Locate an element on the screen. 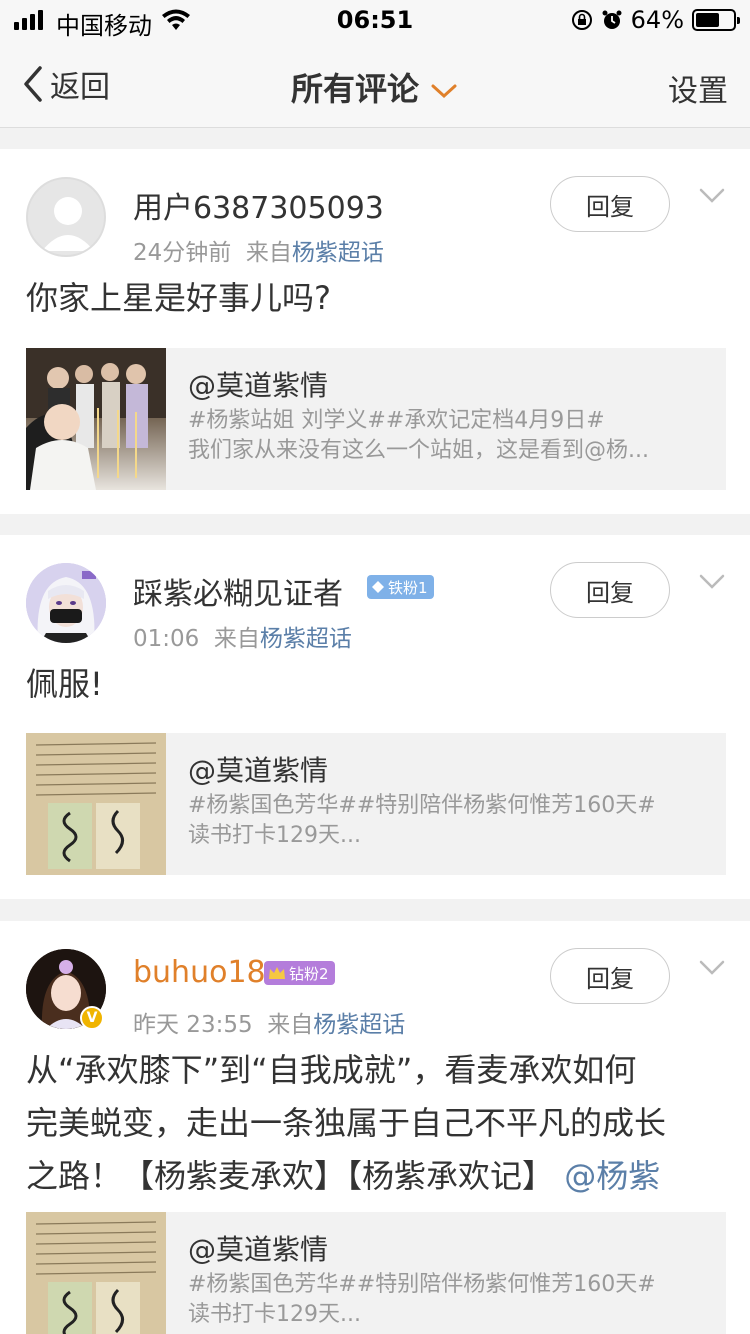  username: 用户6387305093 is located at coordinates (258, 205).